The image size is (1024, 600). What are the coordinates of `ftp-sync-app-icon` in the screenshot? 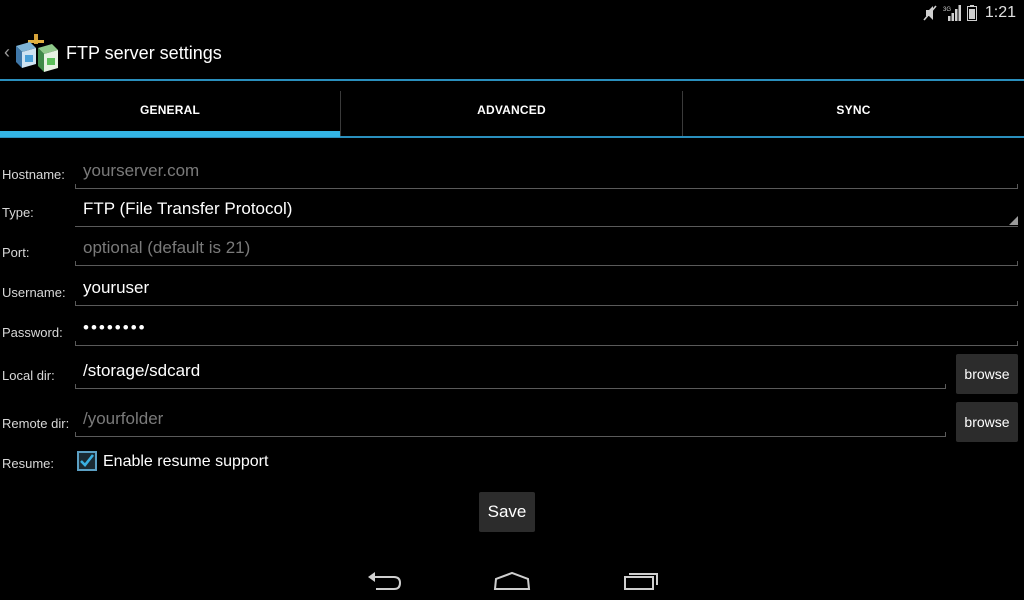 It's located at (37, 53).